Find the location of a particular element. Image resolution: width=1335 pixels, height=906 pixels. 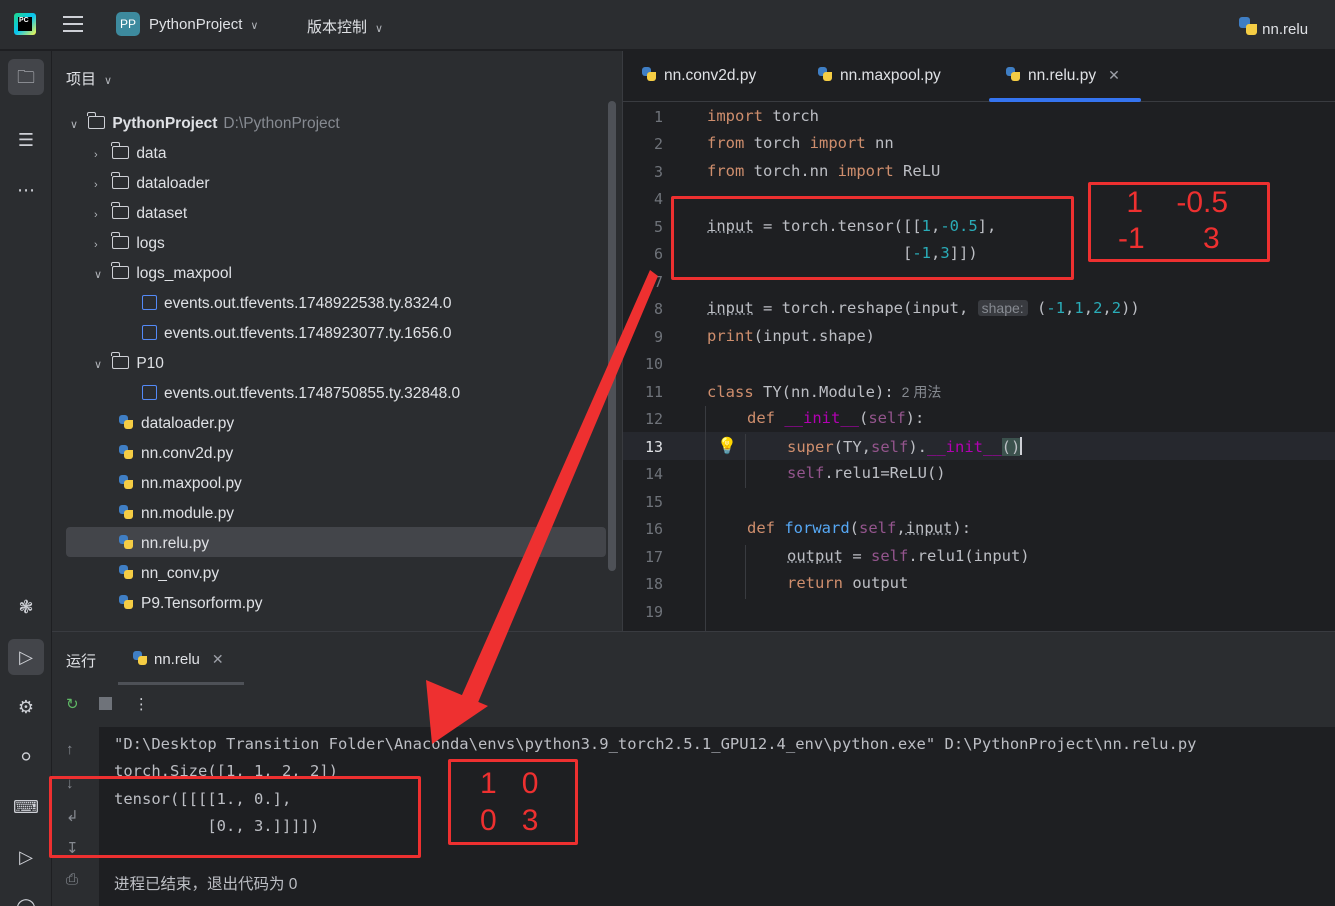

project-panel-header: 项目 ∨ is located at coordinates (89, 78).